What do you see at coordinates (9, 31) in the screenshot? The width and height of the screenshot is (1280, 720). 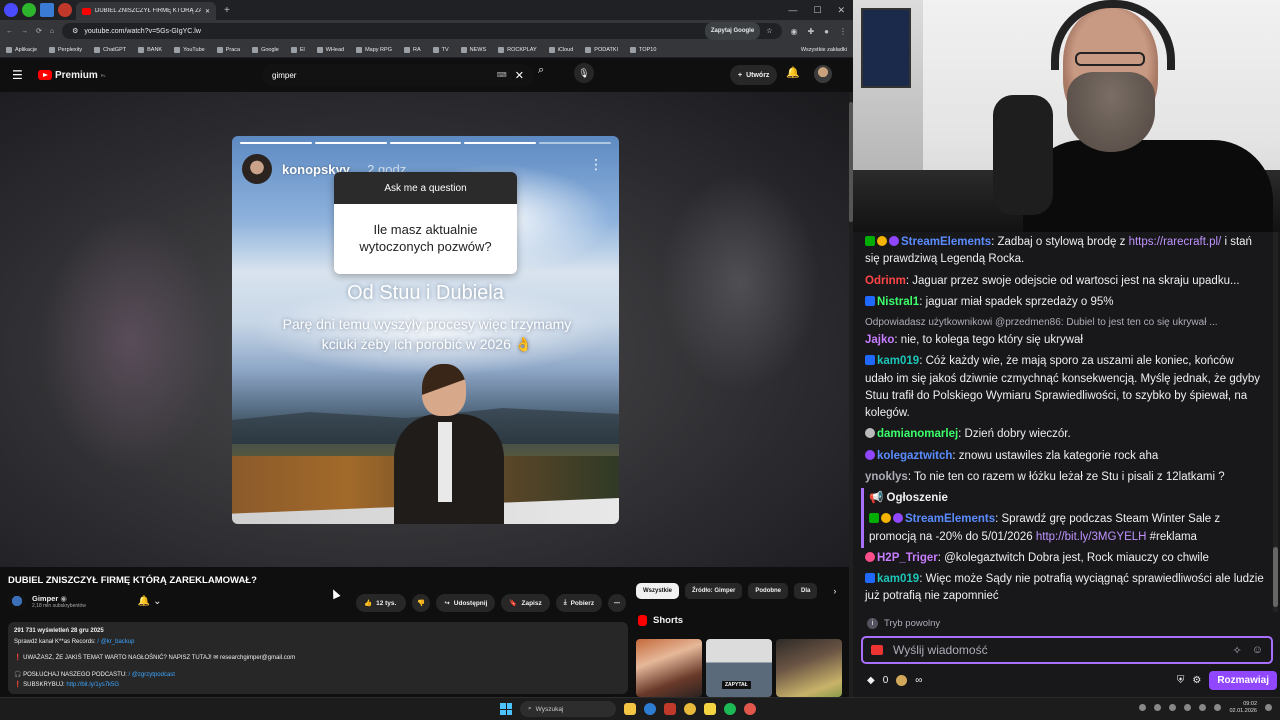 I see `back-icon: ←` at bounding box center [9, 31].